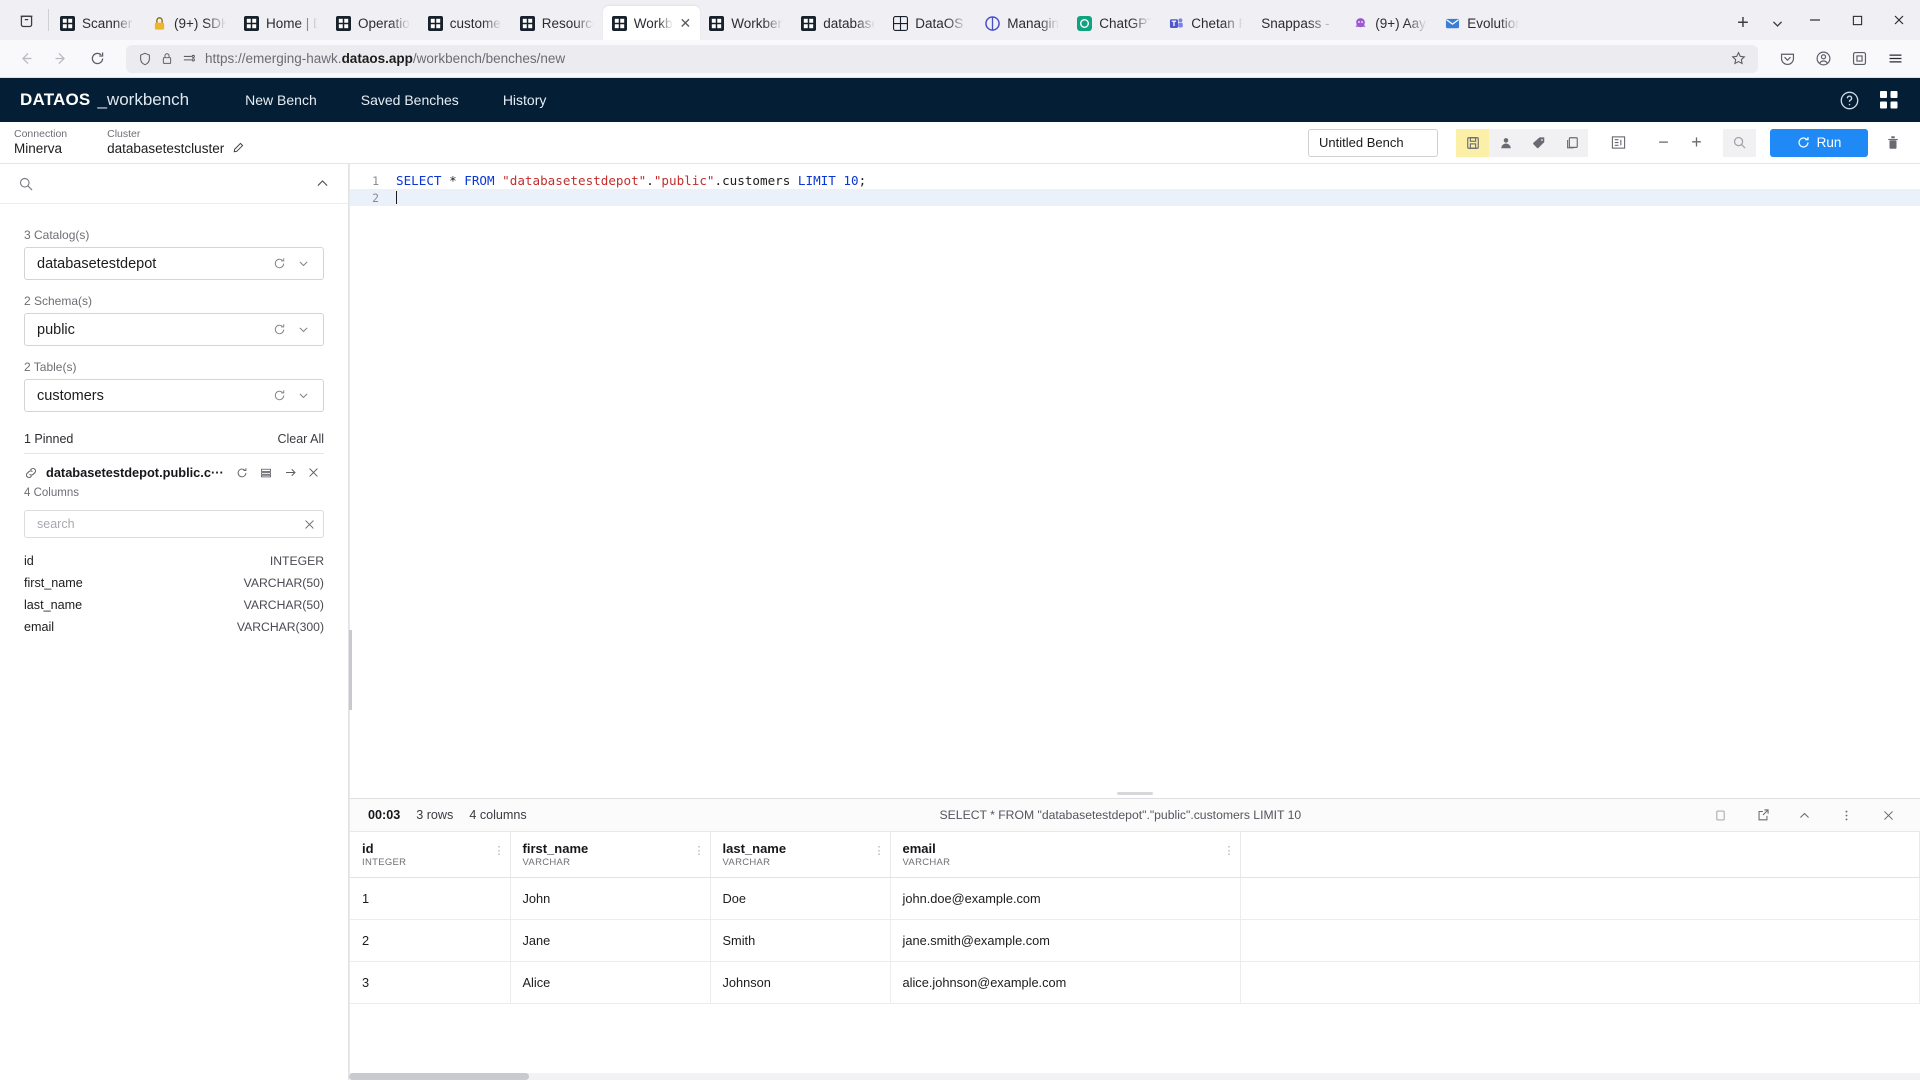  Describe the element at coordinates (1134, 1076) in the screenshot. I see `horizontal-scrollbar` at that location.